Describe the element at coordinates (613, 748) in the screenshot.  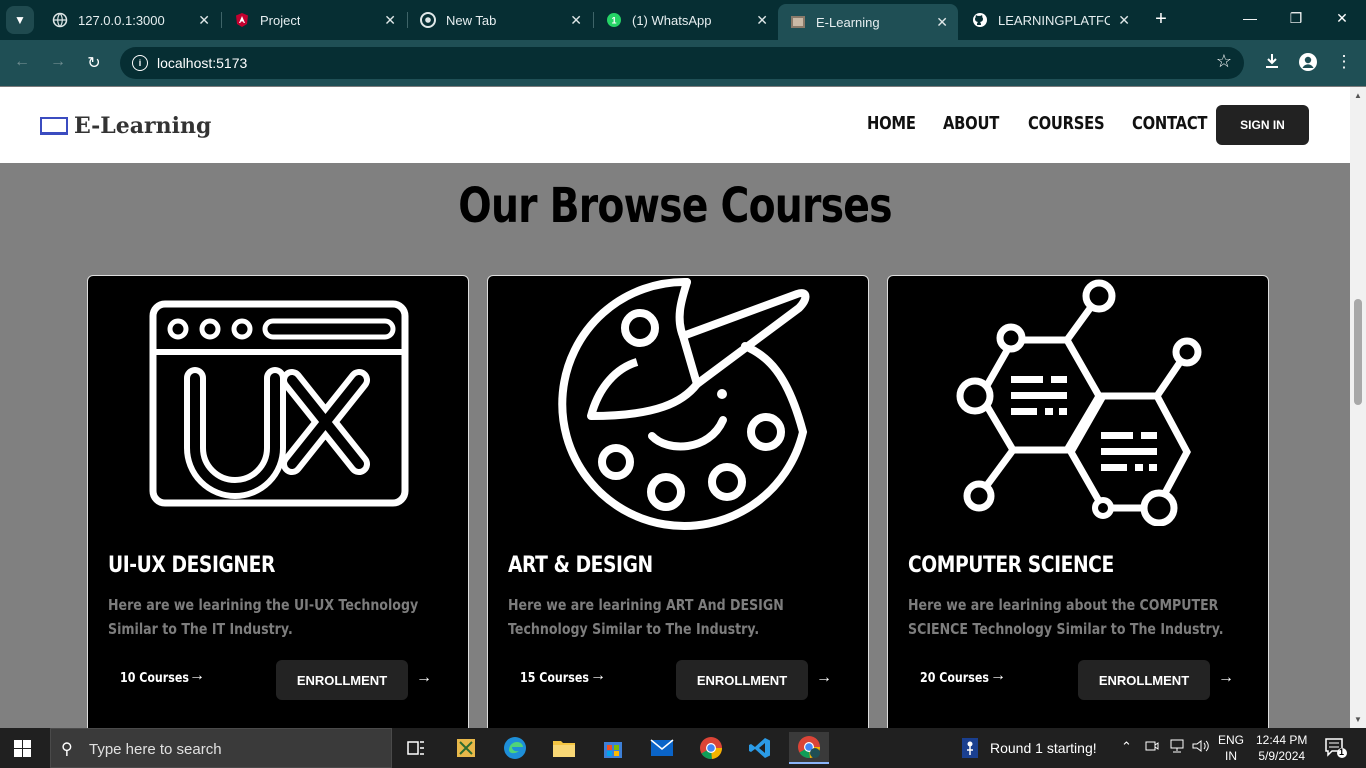
I see `microsoft-store-icon` at that location.